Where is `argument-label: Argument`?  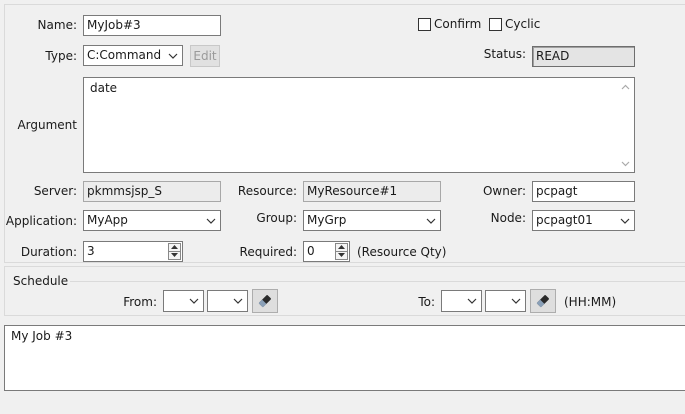 argument-label: Argument is located at coordinates (47, 125).